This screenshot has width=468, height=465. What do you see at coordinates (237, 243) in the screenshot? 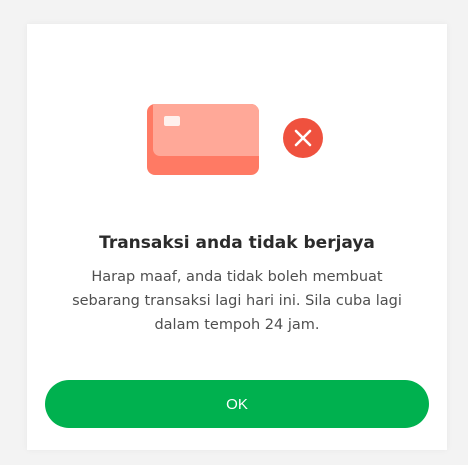
I see `dialog-title: Transaksi anda tidak berjaya` at bounding box center [237, 243].